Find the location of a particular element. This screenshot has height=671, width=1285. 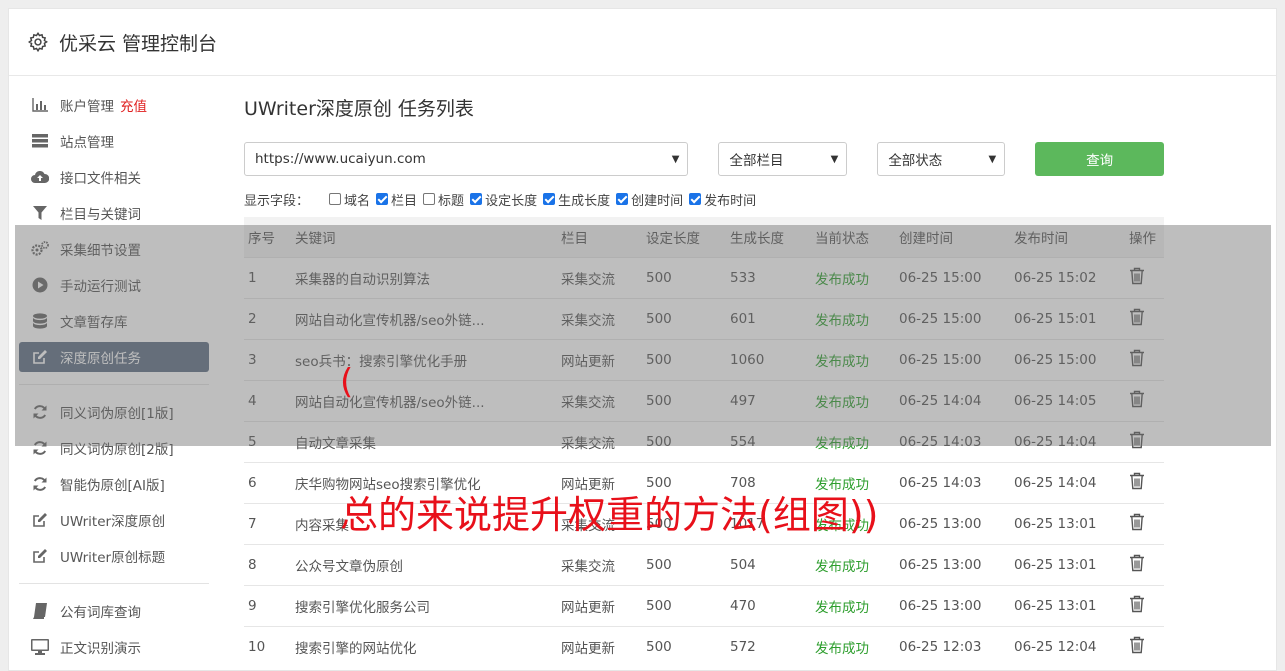

field-checkbox: 栏目 is located at coordinates (396, 199).